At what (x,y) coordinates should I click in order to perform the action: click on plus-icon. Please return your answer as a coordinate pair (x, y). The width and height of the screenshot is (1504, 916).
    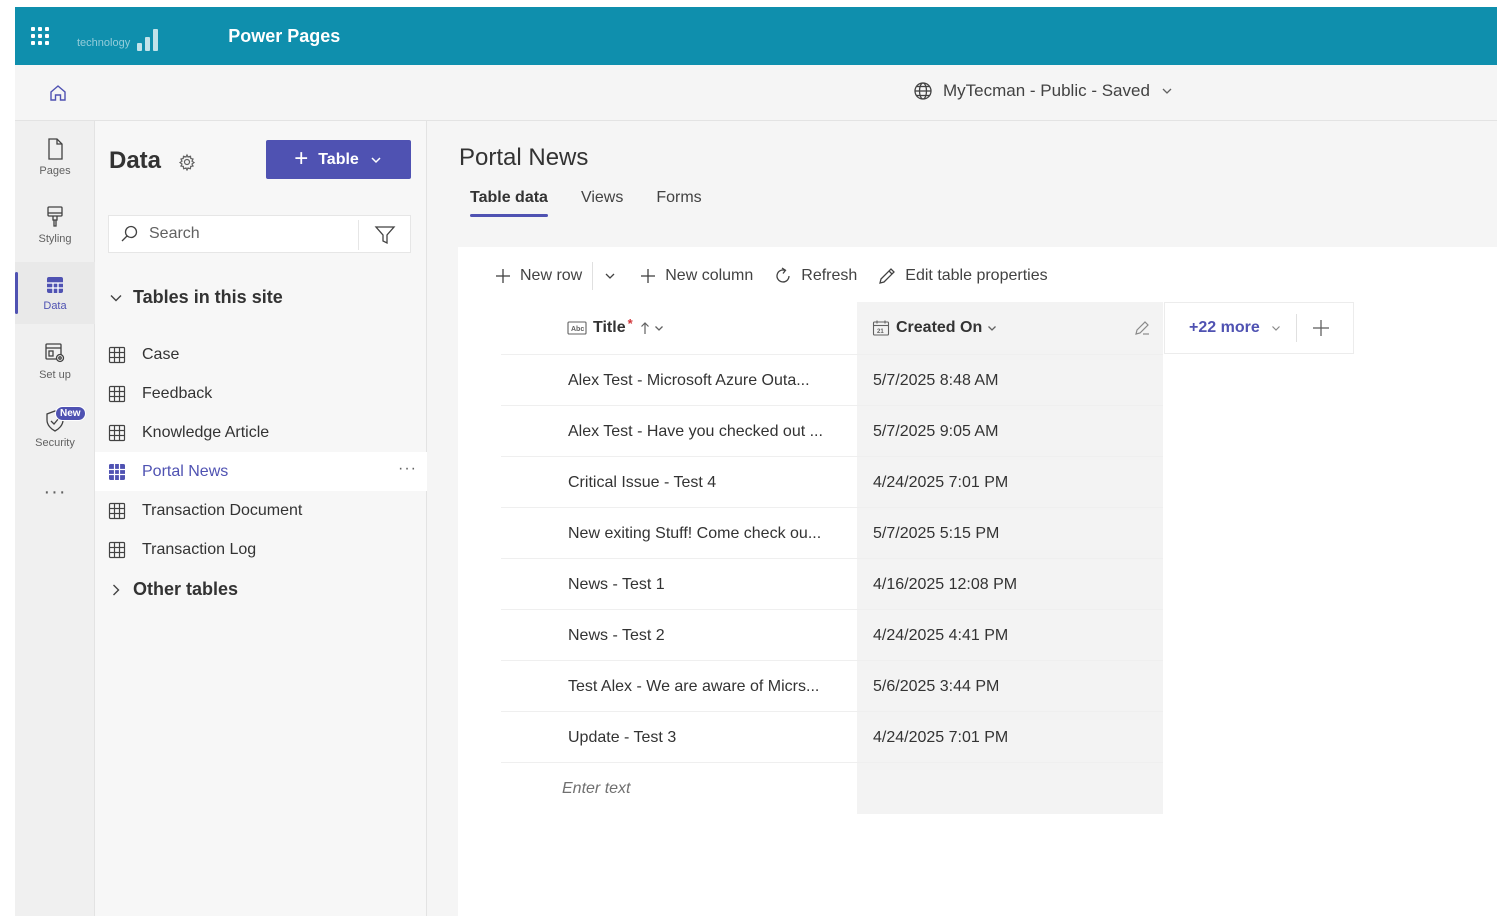
    Looking at the image, I should click on (503, 276).